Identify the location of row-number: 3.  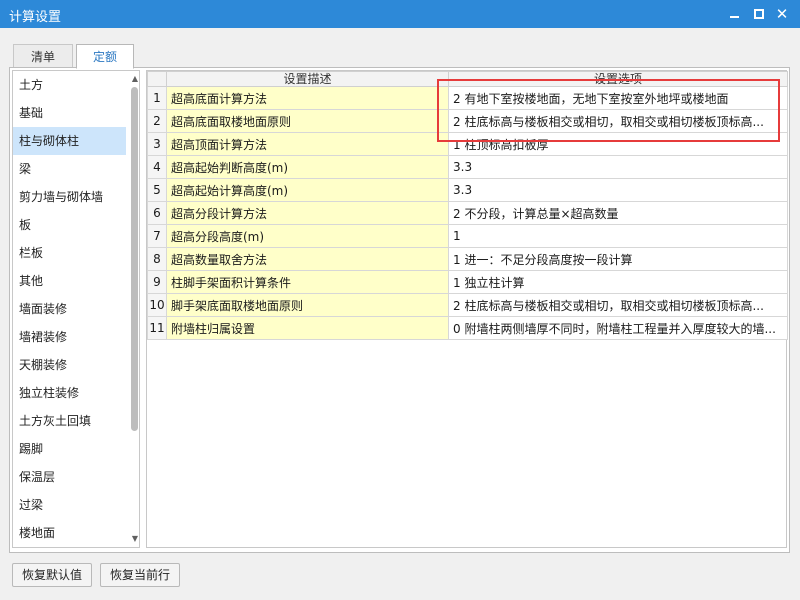
(157, 144).